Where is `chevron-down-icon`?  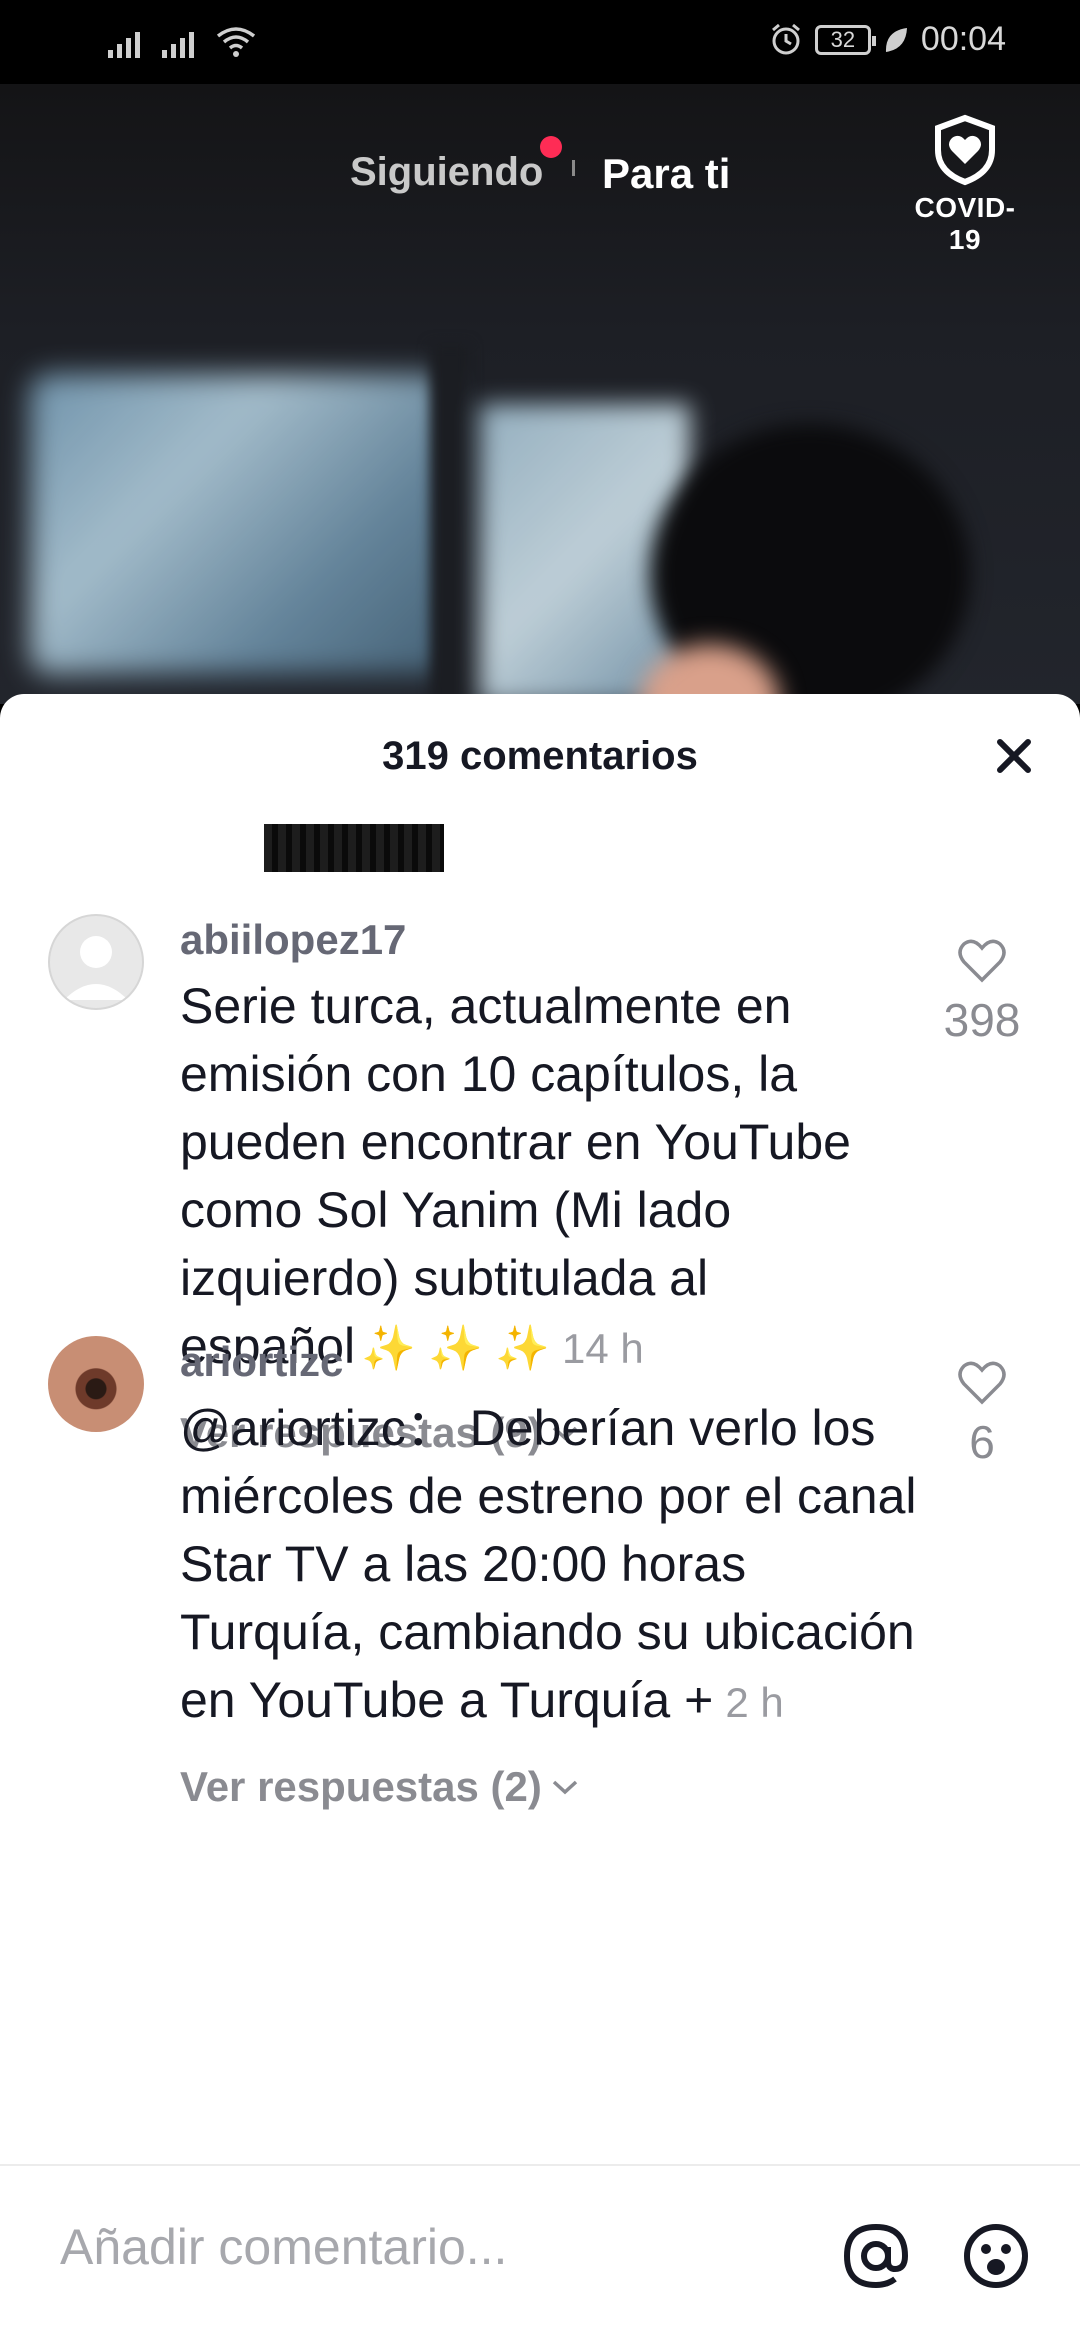
chevron-down-icon is located at coordinates (565, 1787).